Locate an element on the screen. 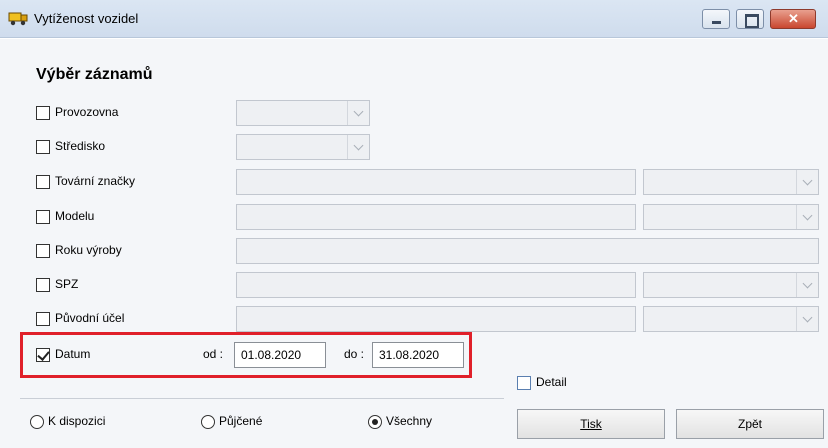  checkbox-roku-vyroby is located at coordinates (43, 251).